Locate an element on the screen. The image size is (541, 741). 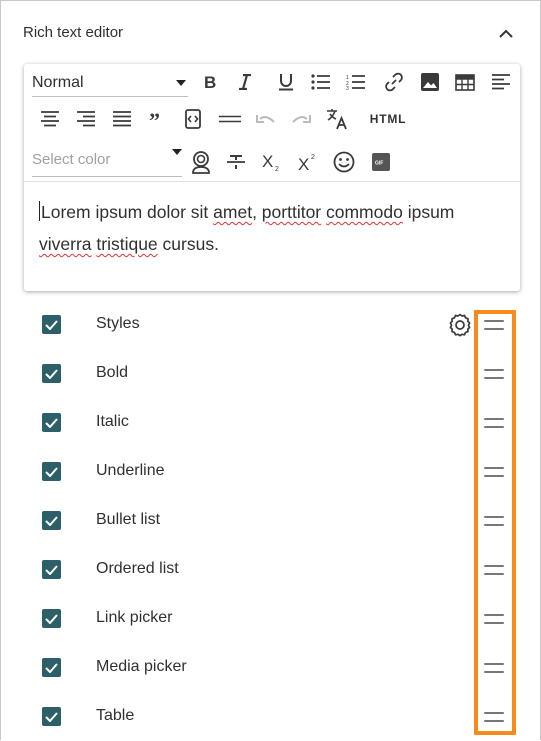
list-item-label: Bullet list is located at coordinates (128, 519).